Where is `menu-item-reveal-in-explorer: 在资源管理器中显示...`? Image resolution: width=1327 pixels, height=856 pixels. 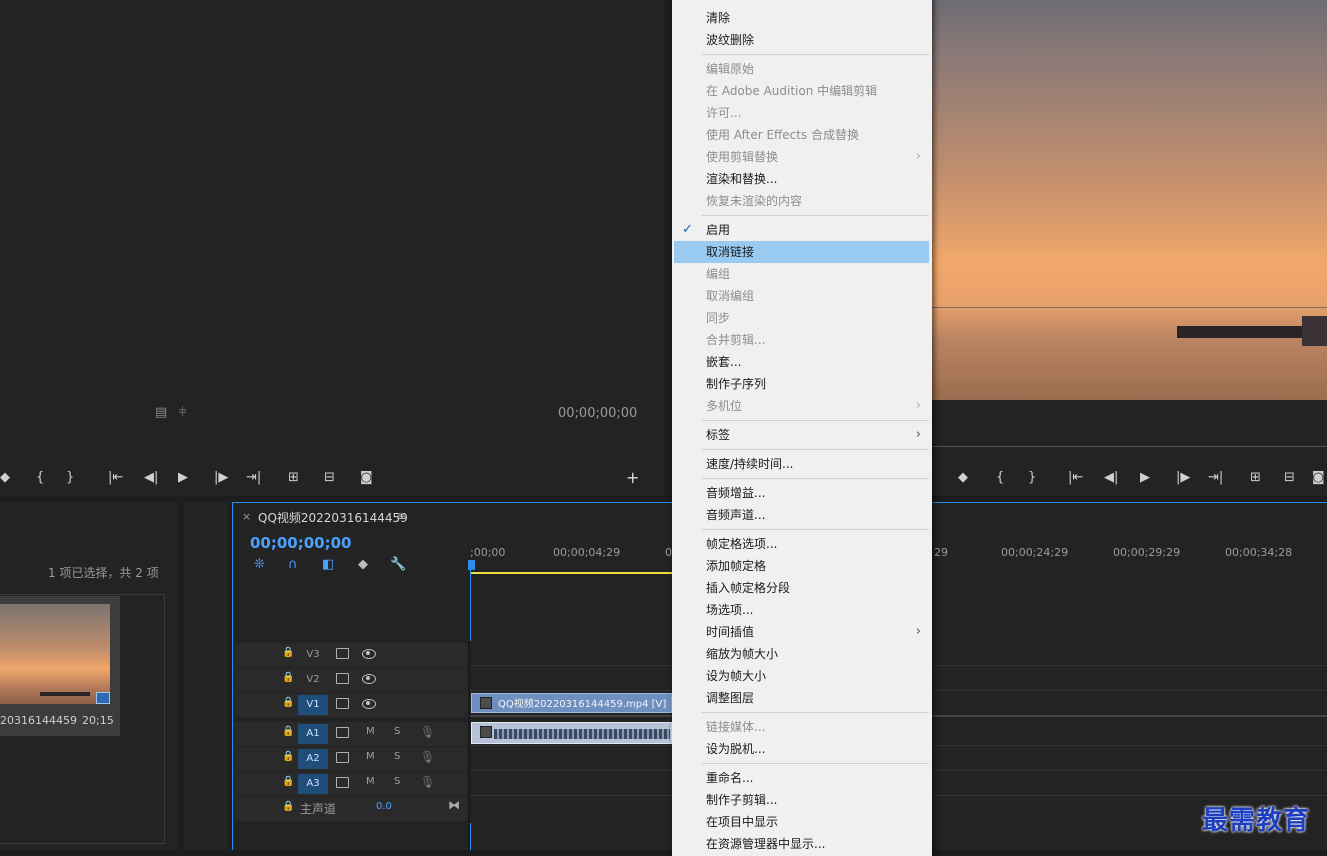 menu-item-reveal-in-explorer: 在资源管理器中显示... is located at coordinates (801, 844).